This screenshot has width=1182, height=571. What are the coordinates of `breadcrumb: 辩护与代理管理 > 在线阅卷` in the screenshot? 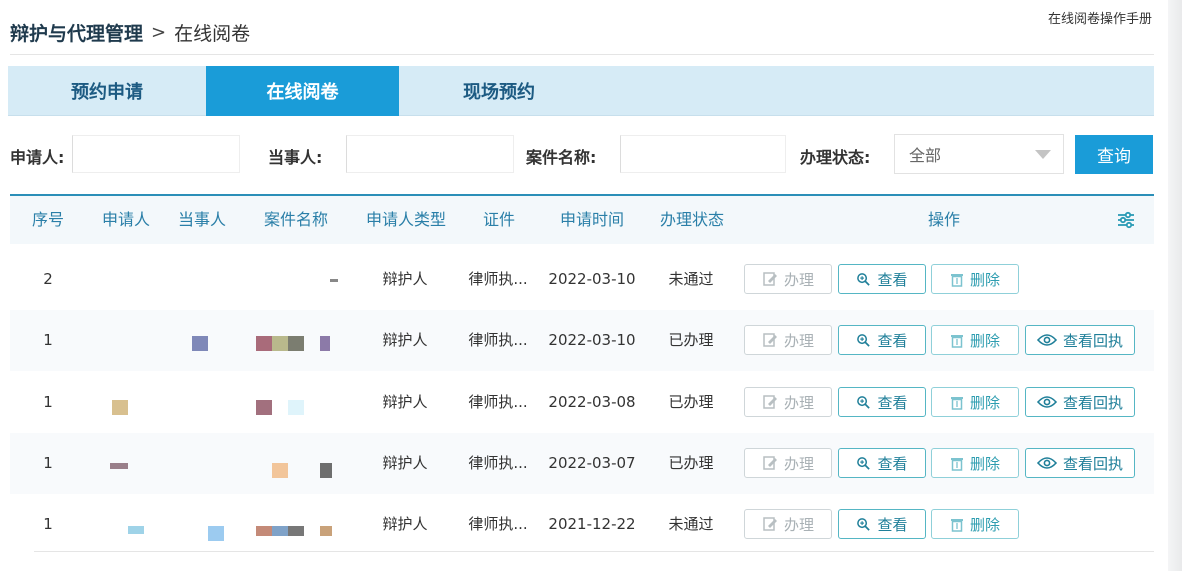 It's located at (130, 32).